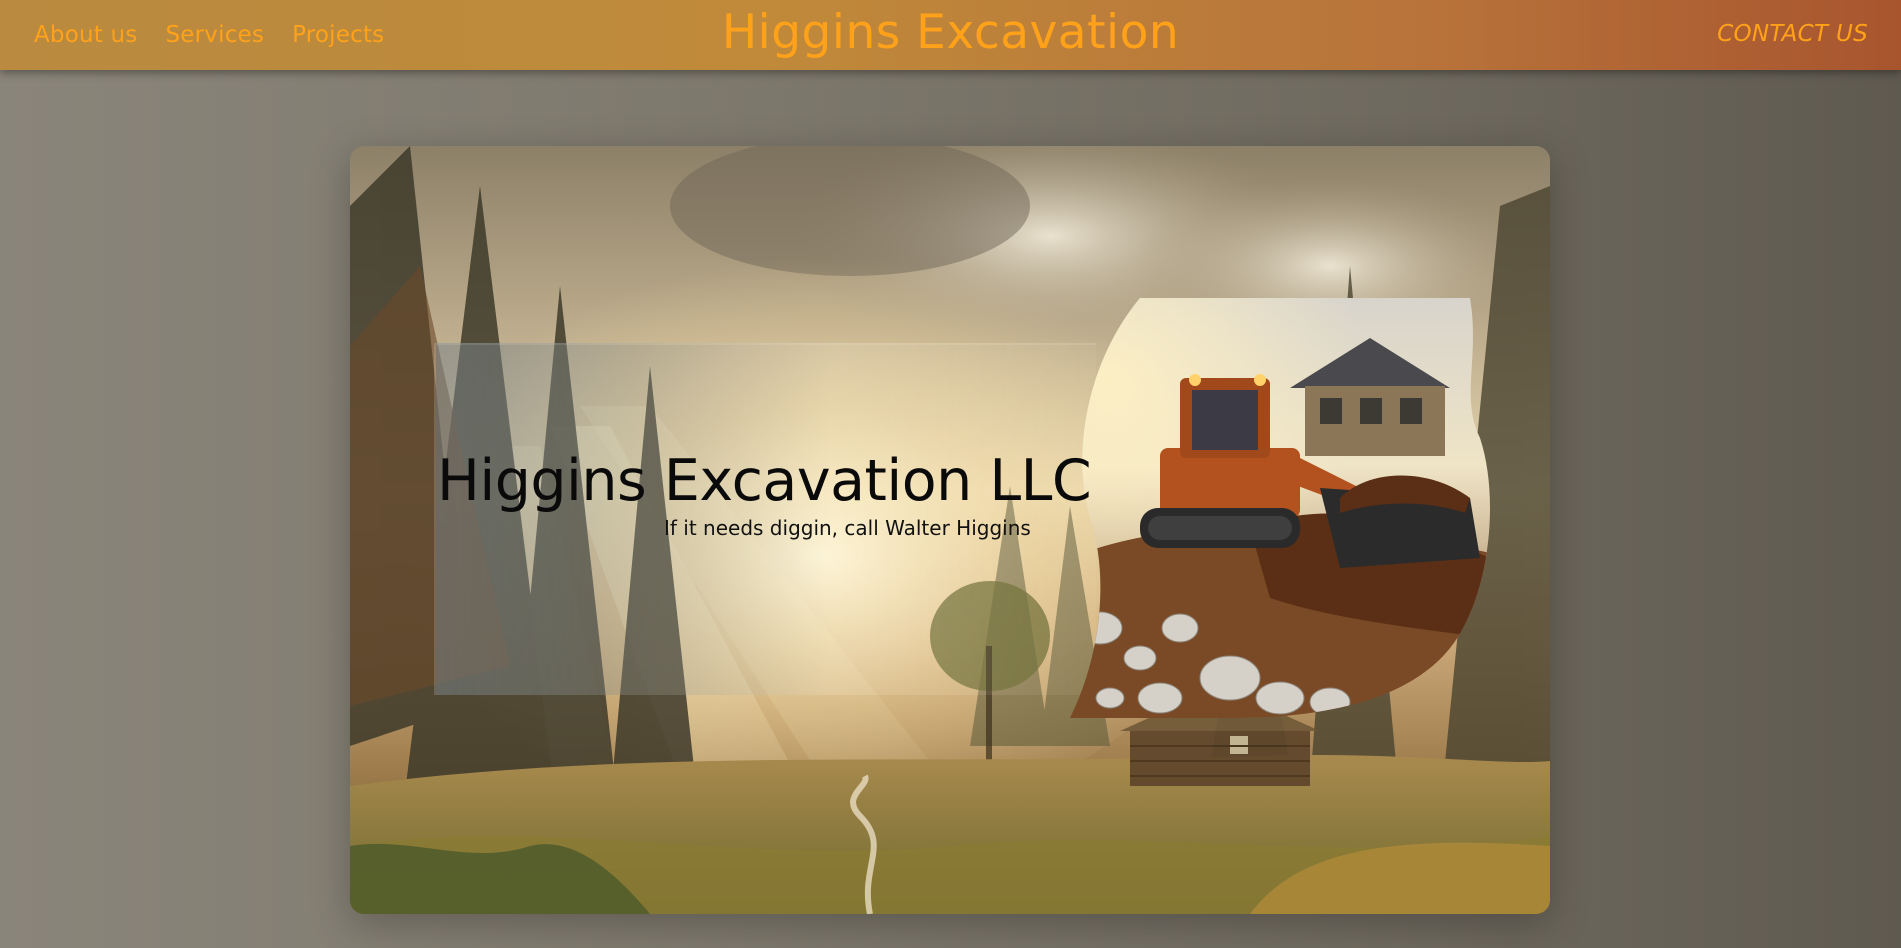 This screenshot has width=1901, height=948. What do you see at coordinates (1792, 34) in the screenshot?
I see `contact-us-link: CONTACT US` at bounding box center [1792, 34].